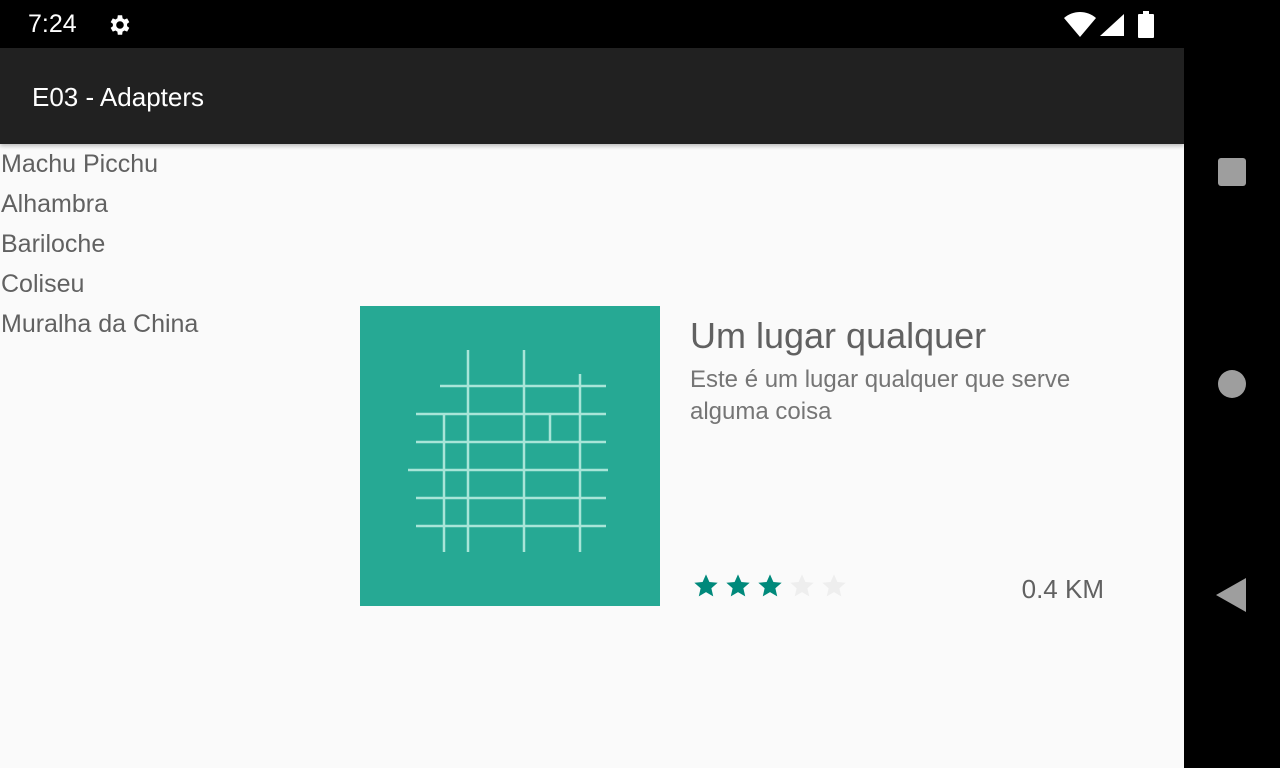  Describe the element at coordinates (838, 335) in the screenshot. I see `place-name: Um lugar qualquer` at that location.